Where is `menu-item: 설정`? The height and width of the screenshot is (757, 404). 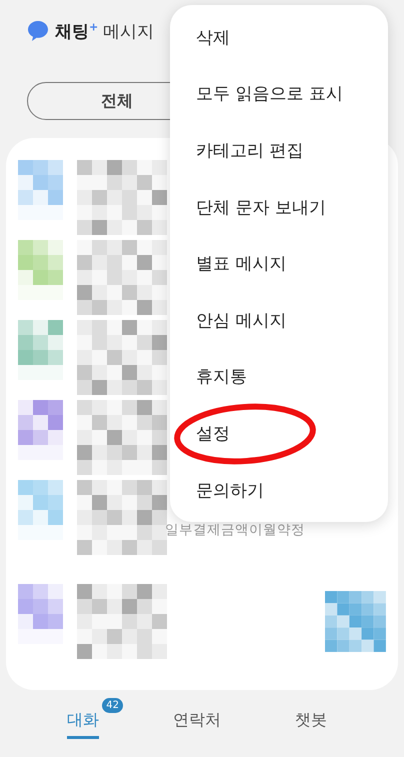 menu-item: 설정 is located at coordinates (213, 433).